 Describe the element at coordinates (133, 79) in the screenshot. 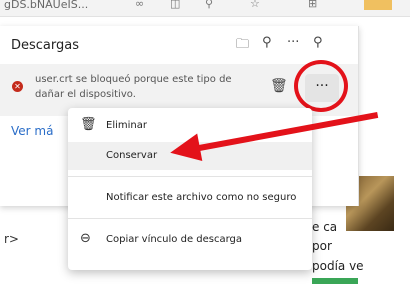

I see `download-message-line1: user.crt se bloqueó porque este tipo de` at that location.